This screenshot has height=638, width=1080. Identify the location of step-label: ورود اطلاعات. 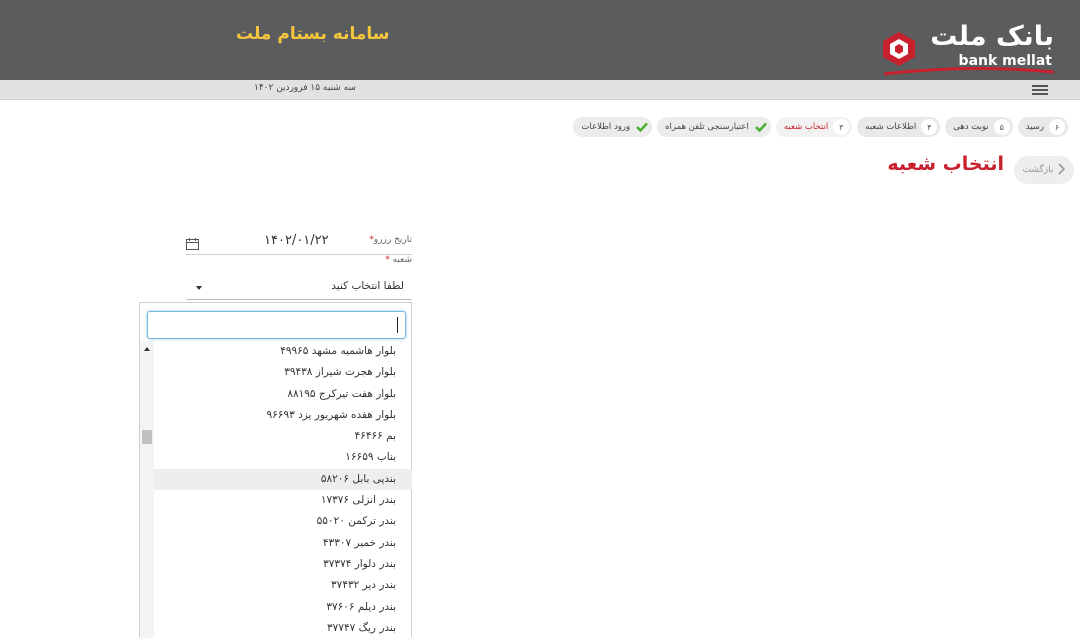
(606, 127).